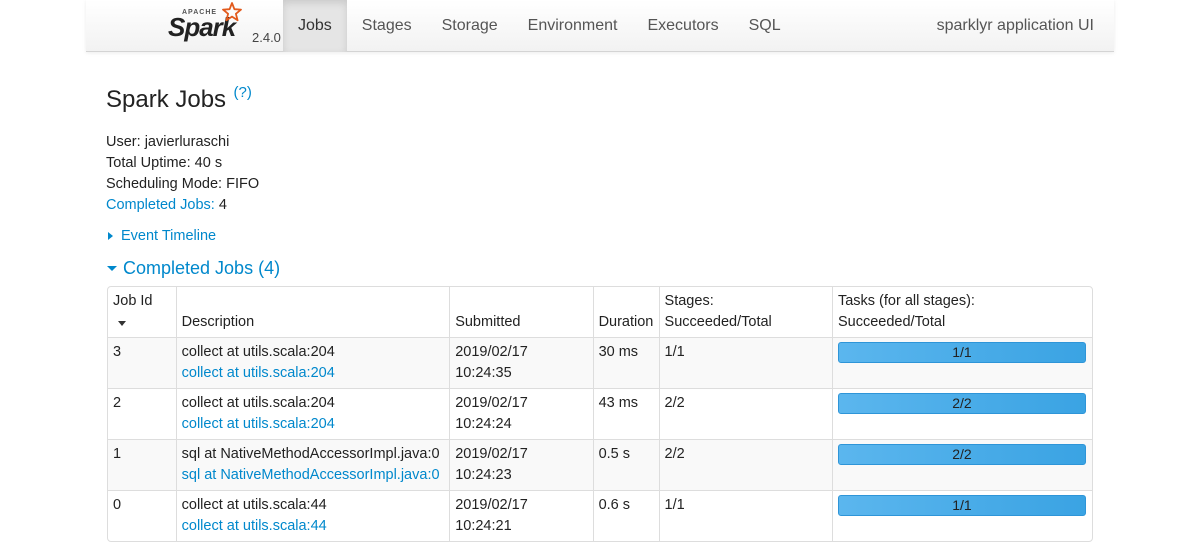 This screenshot has width=1200, height=560. I want to click on tab-jobs: Jobs, so click(315, 26).